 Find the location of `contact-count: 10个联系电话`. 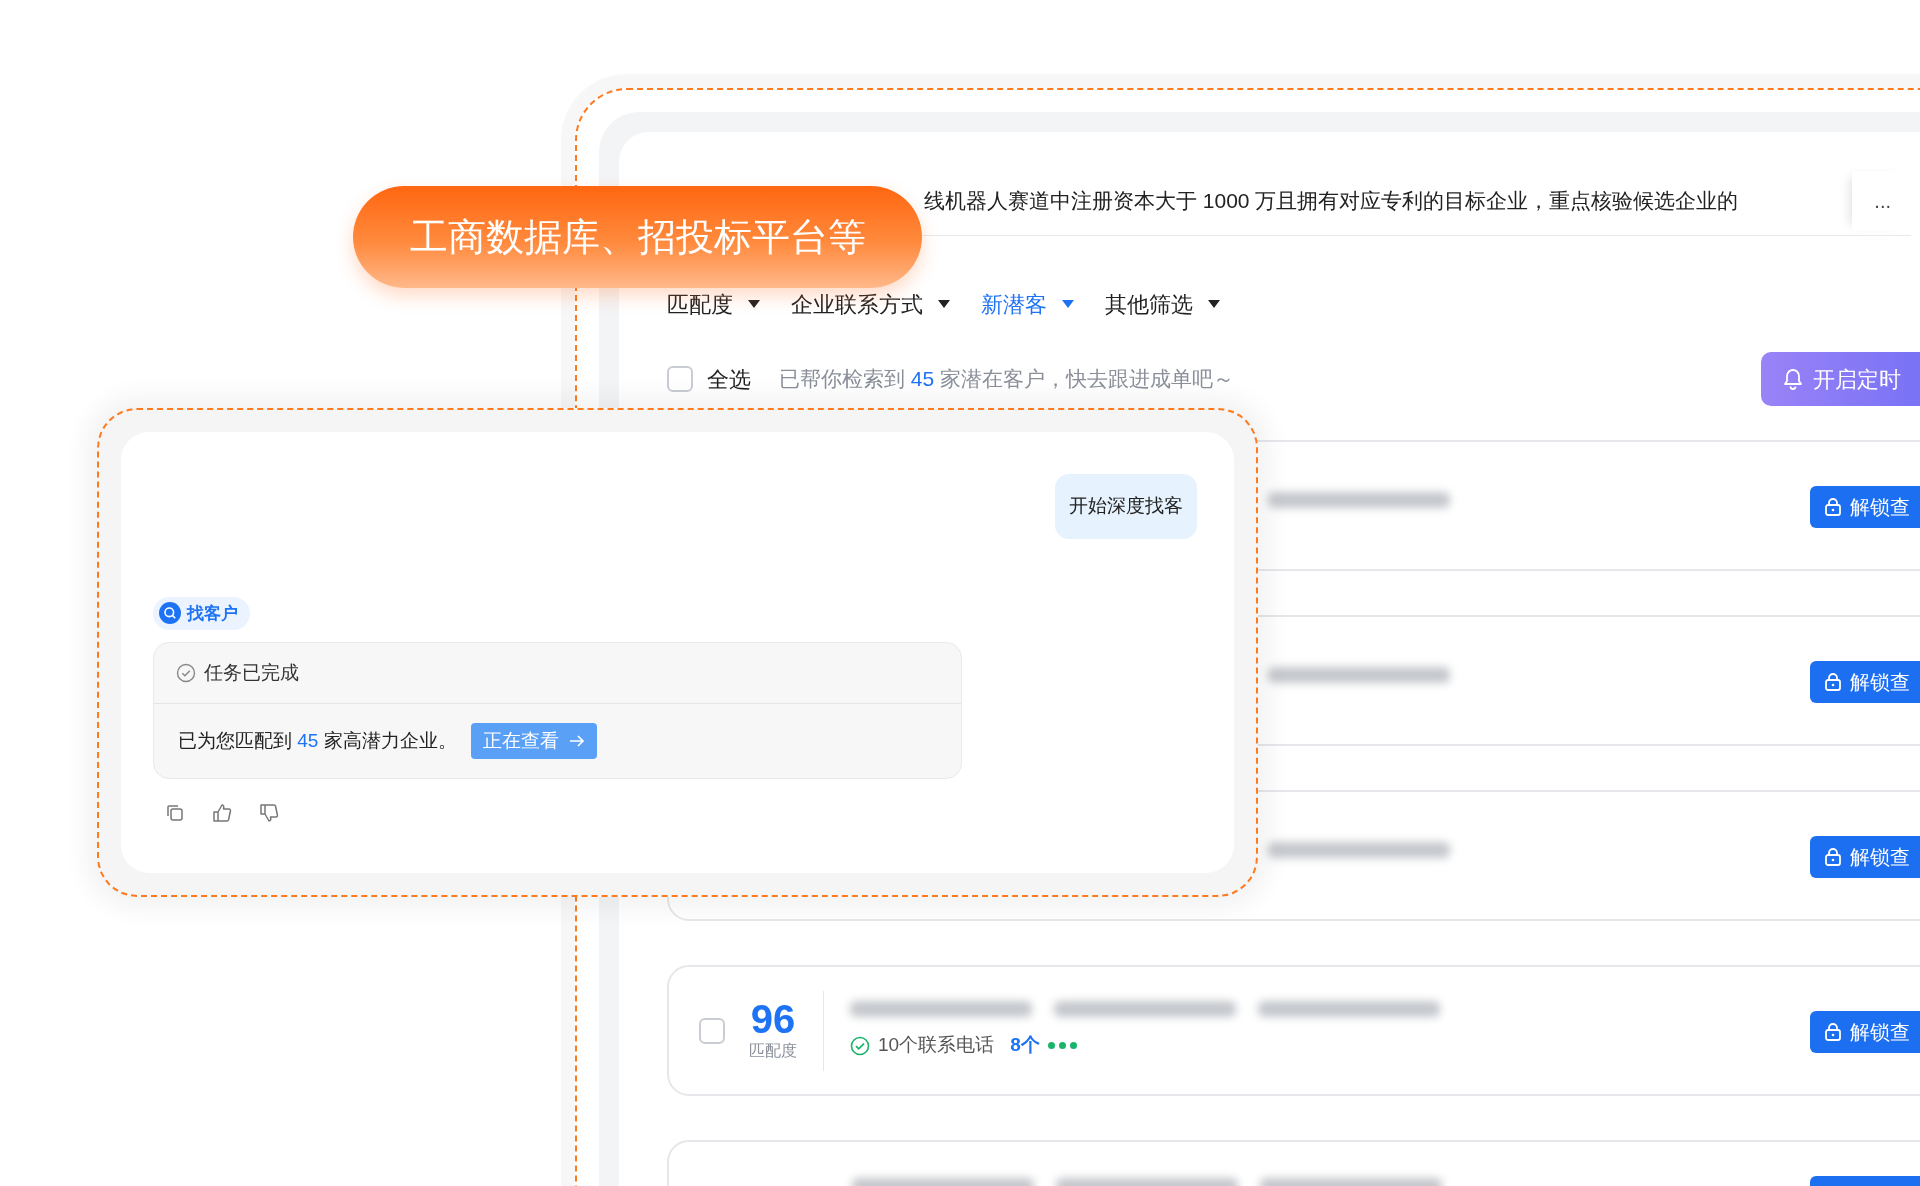

contact-count: 10个联系电话 is located at coordinates (936, 1045).